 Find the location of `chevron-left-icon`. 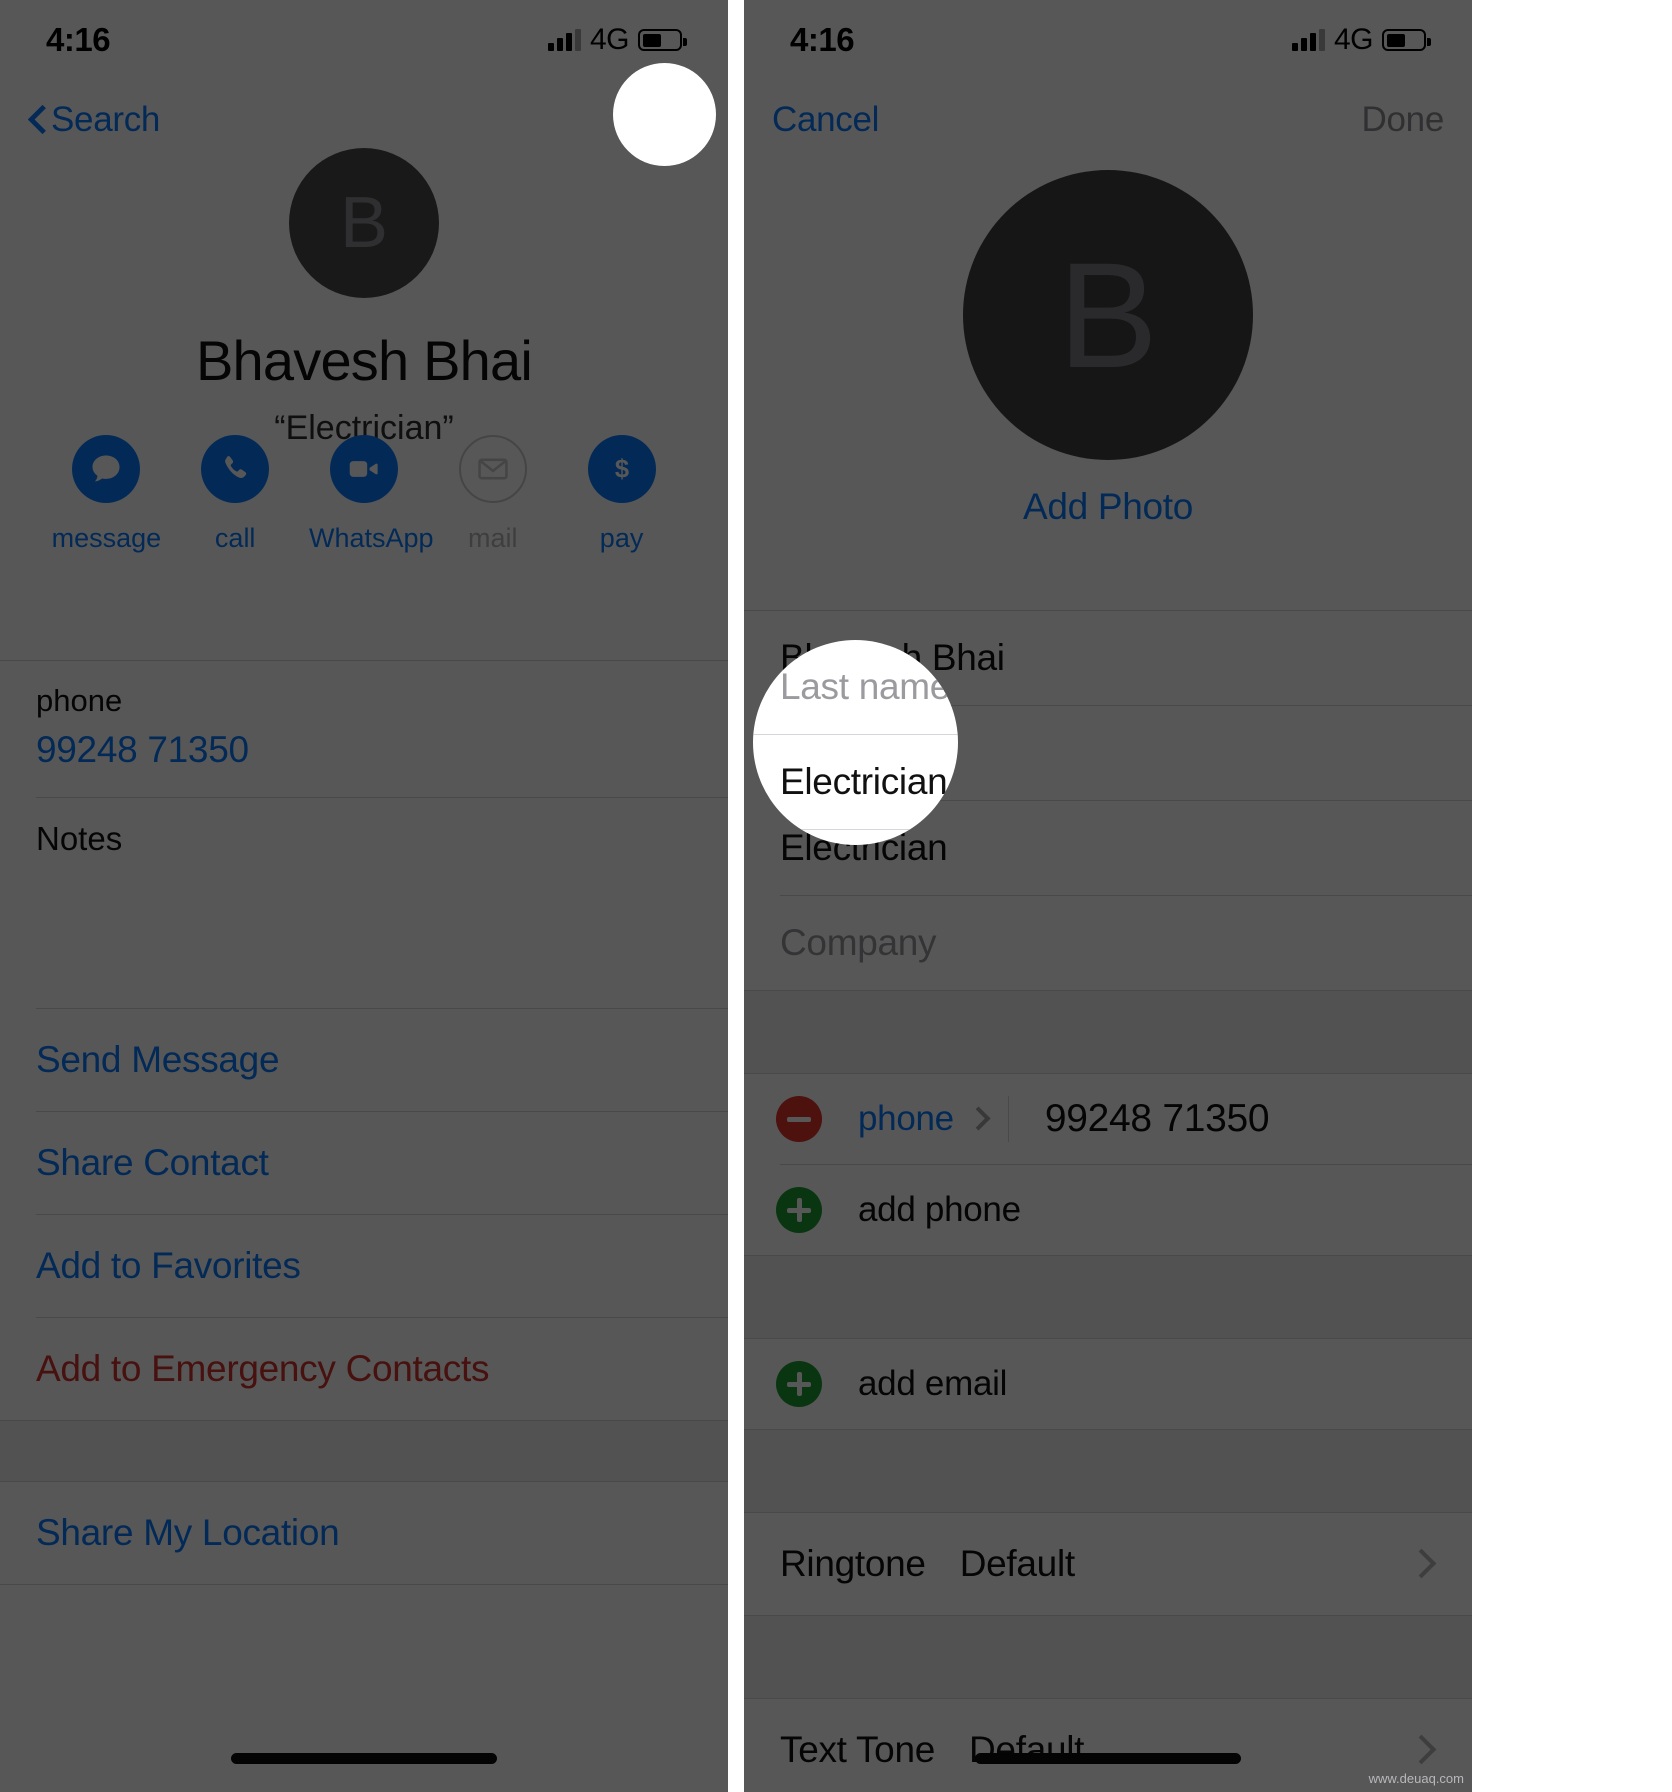

chevron-left-icon is located at coordinates (36, 120).